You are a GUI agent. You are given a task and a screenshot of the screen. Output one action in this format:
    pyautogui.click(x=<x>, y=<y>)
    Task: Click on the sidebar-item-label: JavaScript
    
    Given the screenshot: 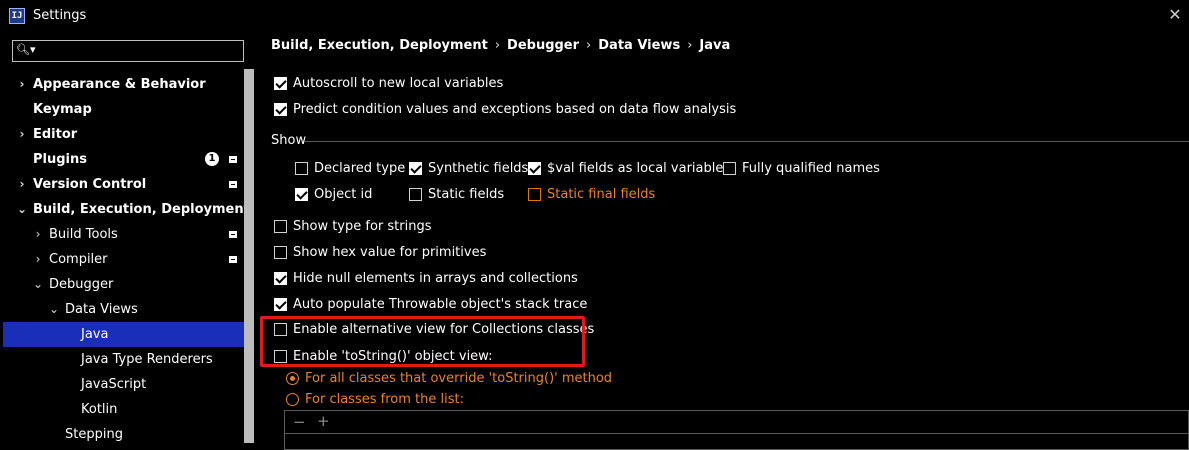 What is the action you would take?
    pyautogui.click(x=114, y=384)
    